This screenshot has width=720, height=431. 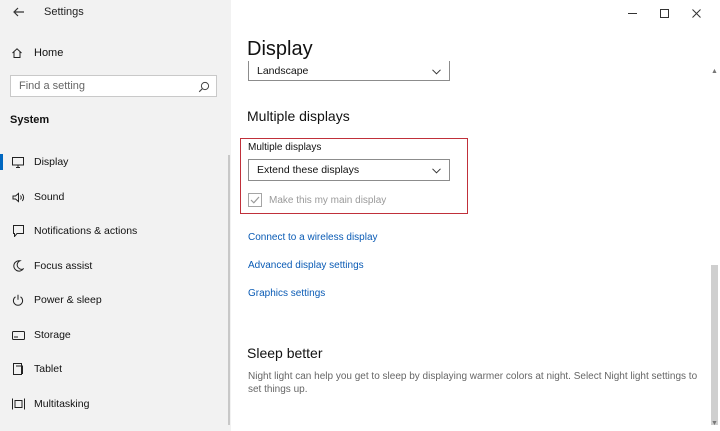 I want to click on sidebar-item-notifications: Notifications & actions, so click(x=115, y=231).